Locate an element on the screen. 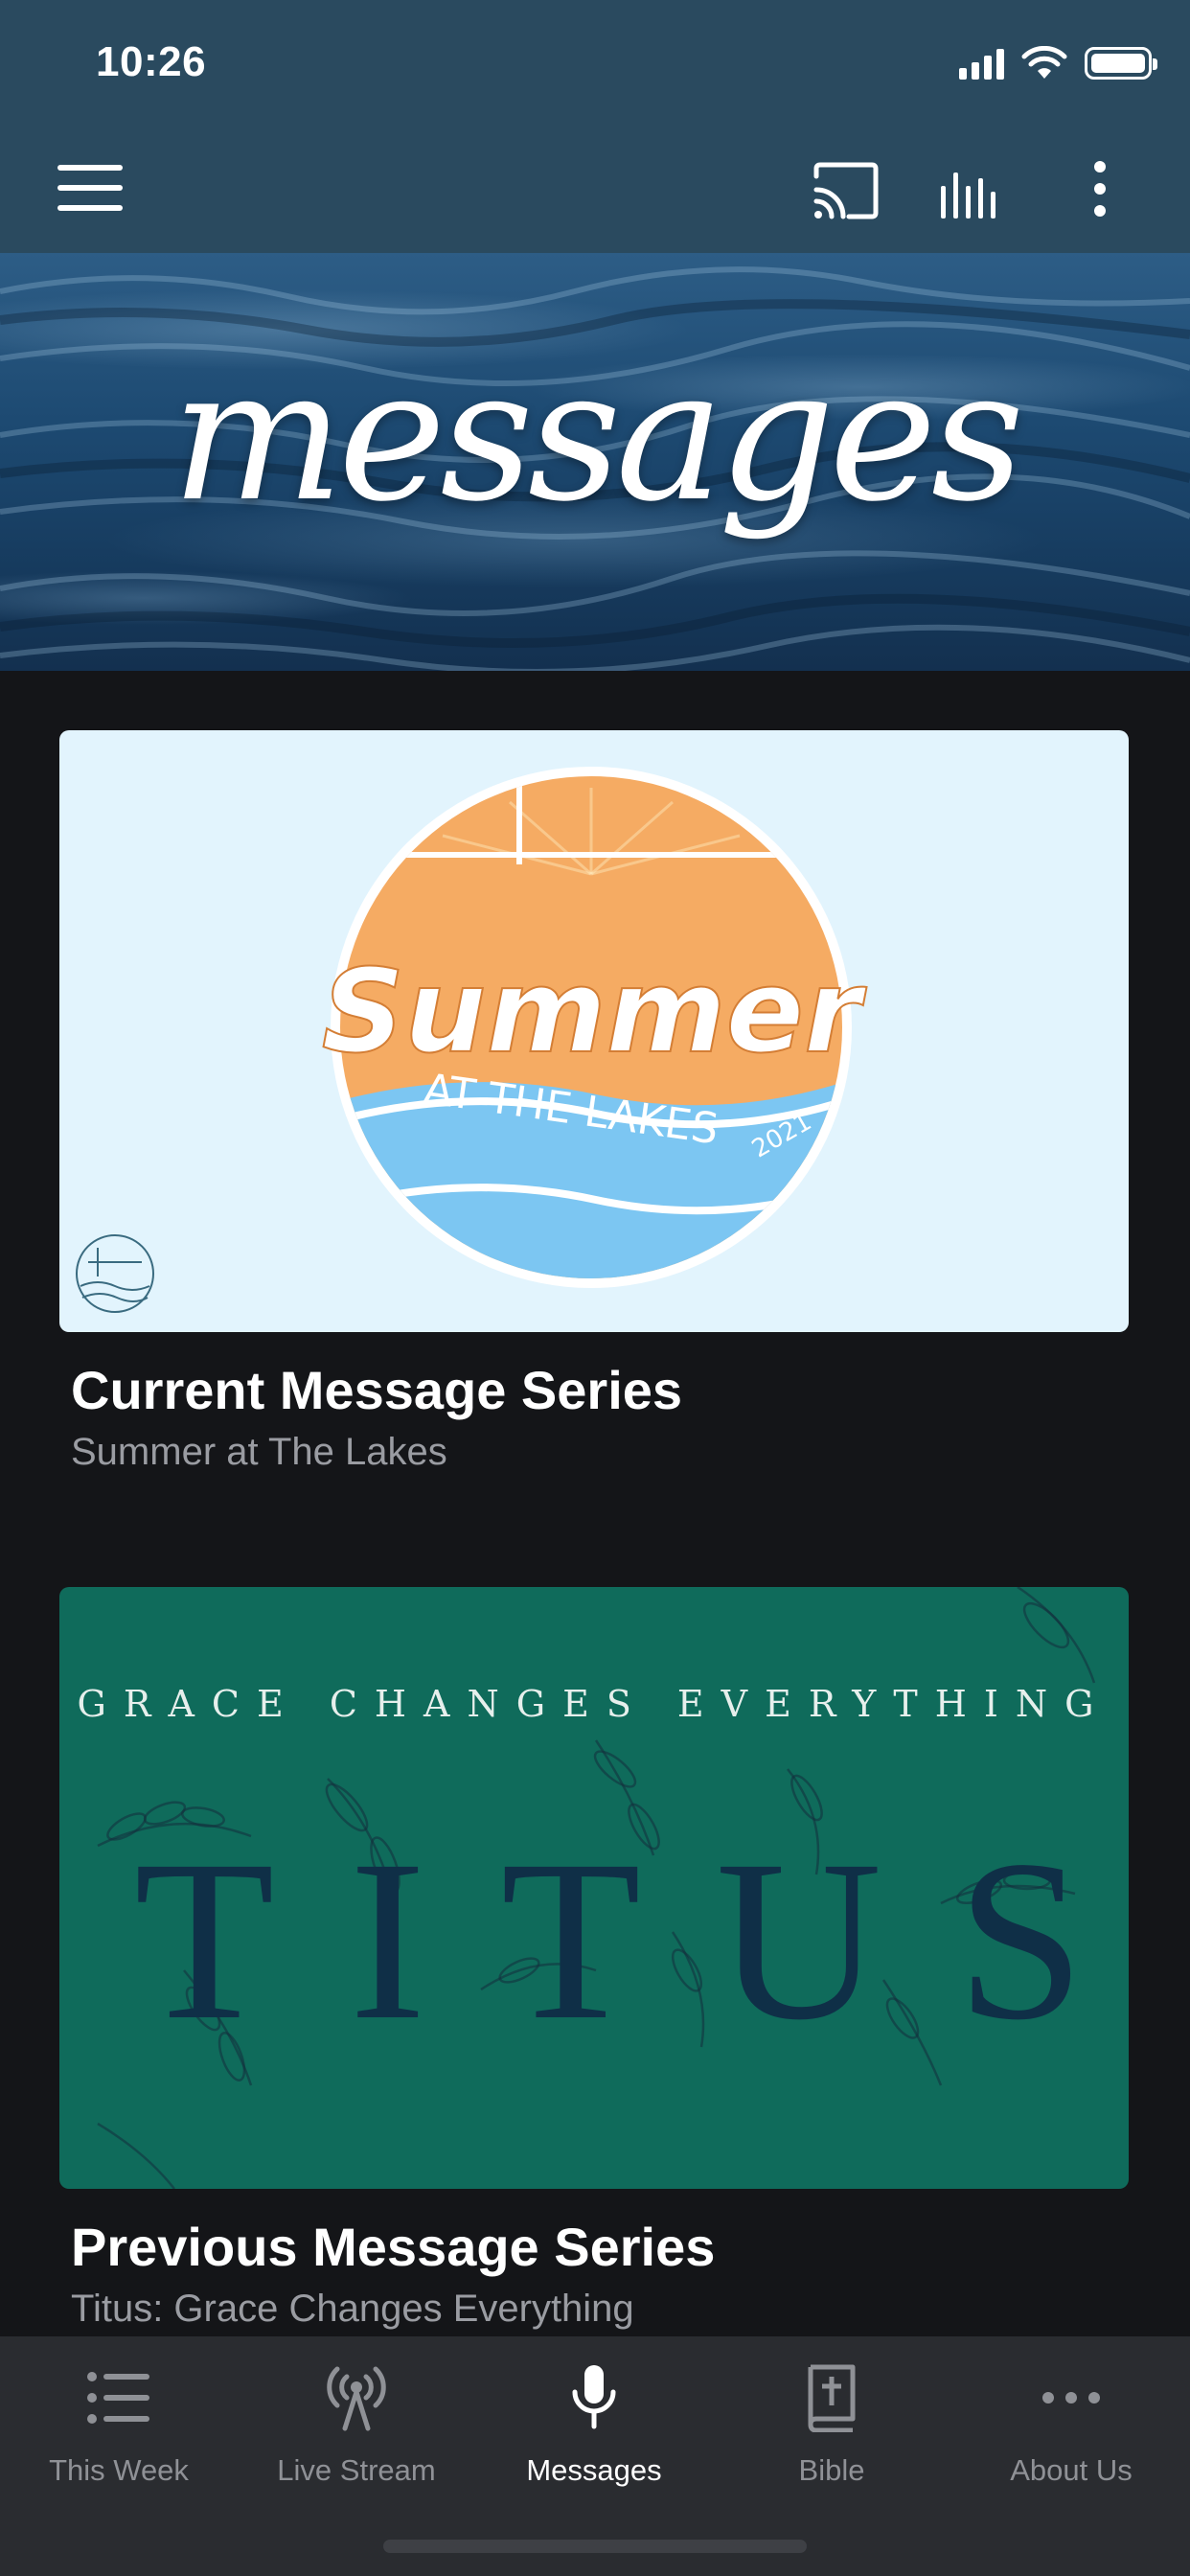 The height and width of the screenshot is (2576, 1190). tab-live-stream: Live Stream is located at coordinates (357, 2432).